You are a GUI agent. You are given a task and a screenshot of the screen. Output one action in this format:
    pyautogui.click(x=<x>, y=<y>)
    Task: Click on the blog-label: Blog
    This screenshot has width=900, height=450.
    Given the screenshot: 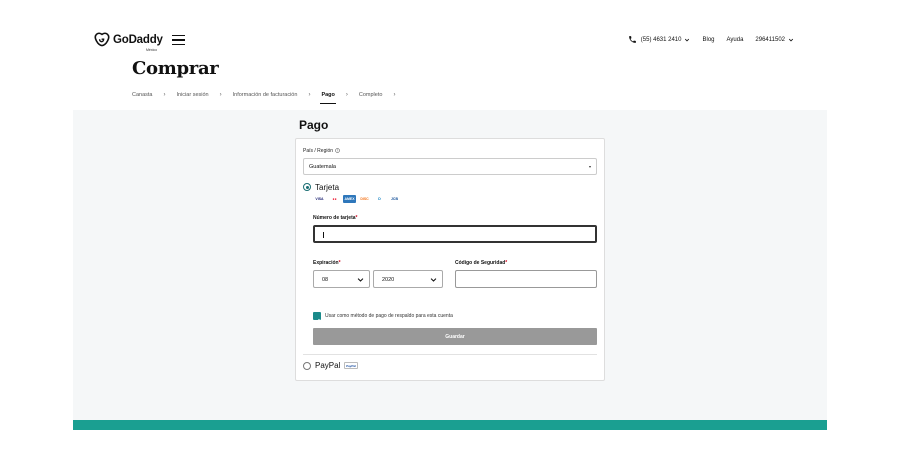 What is the action you would take?
    pyautogui.click(x=708, y=39)
    